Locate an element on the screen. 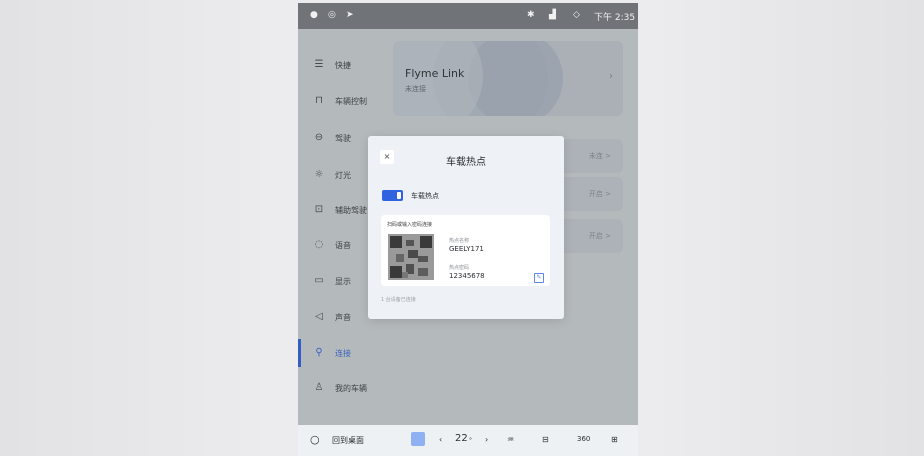 The height and width of the screenshot is (456, 924). hotspot-password-label: 热点密码 is located at coordinates (459, 268).